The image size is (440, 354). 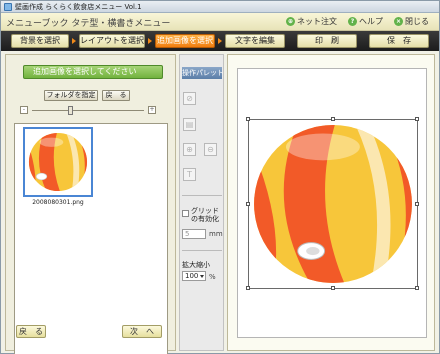 I want to click on slider-track, so click(x=88, y=110).